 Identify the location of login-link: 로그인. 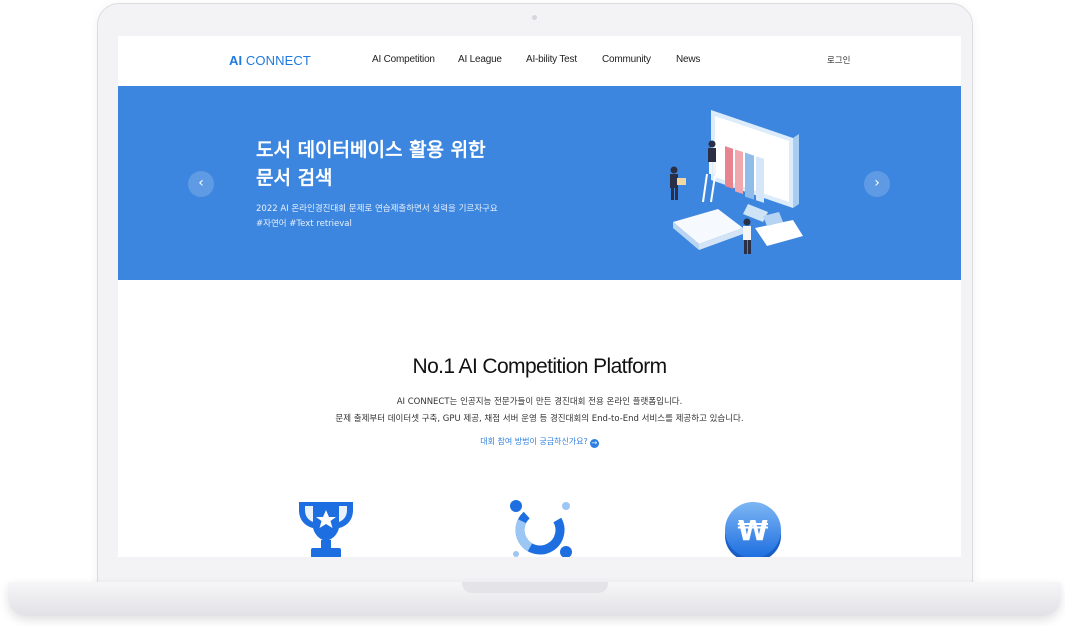
(838, 60).